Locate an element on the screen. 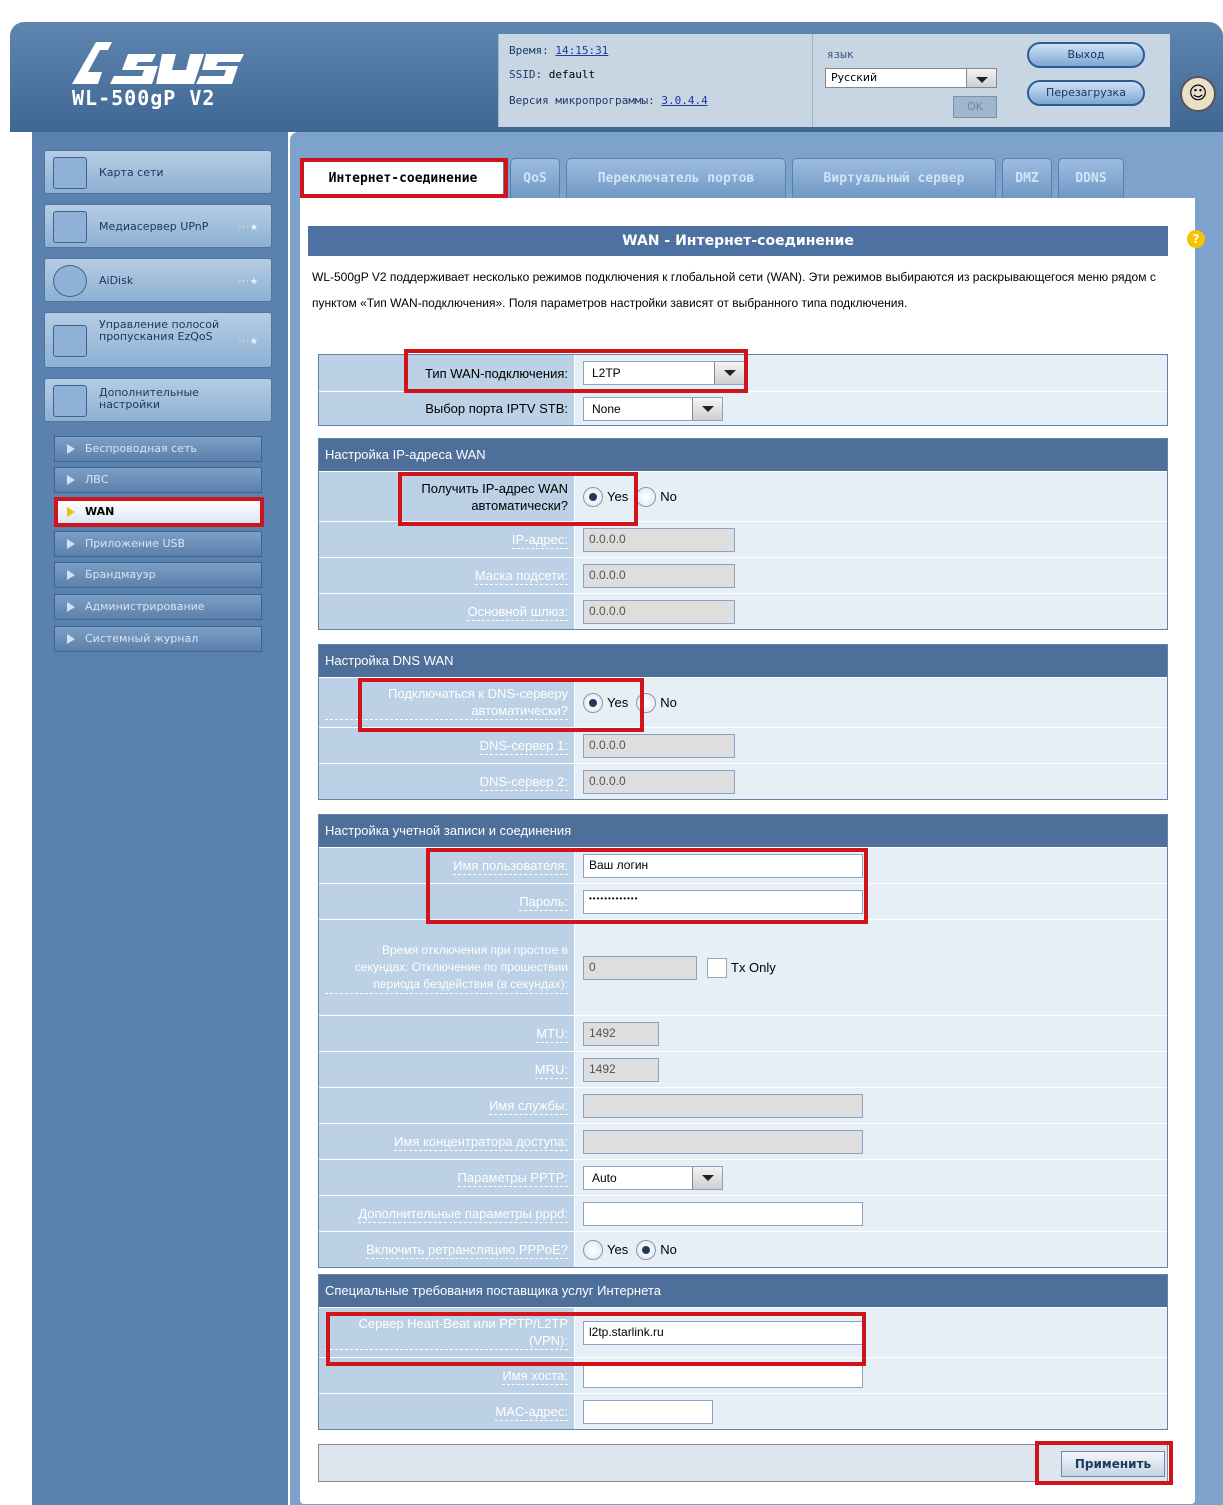 Image resolution: width=1223 pixels, height=1505 pixels. pptp-options-select: Auto is located at coordinates (653, 1177).